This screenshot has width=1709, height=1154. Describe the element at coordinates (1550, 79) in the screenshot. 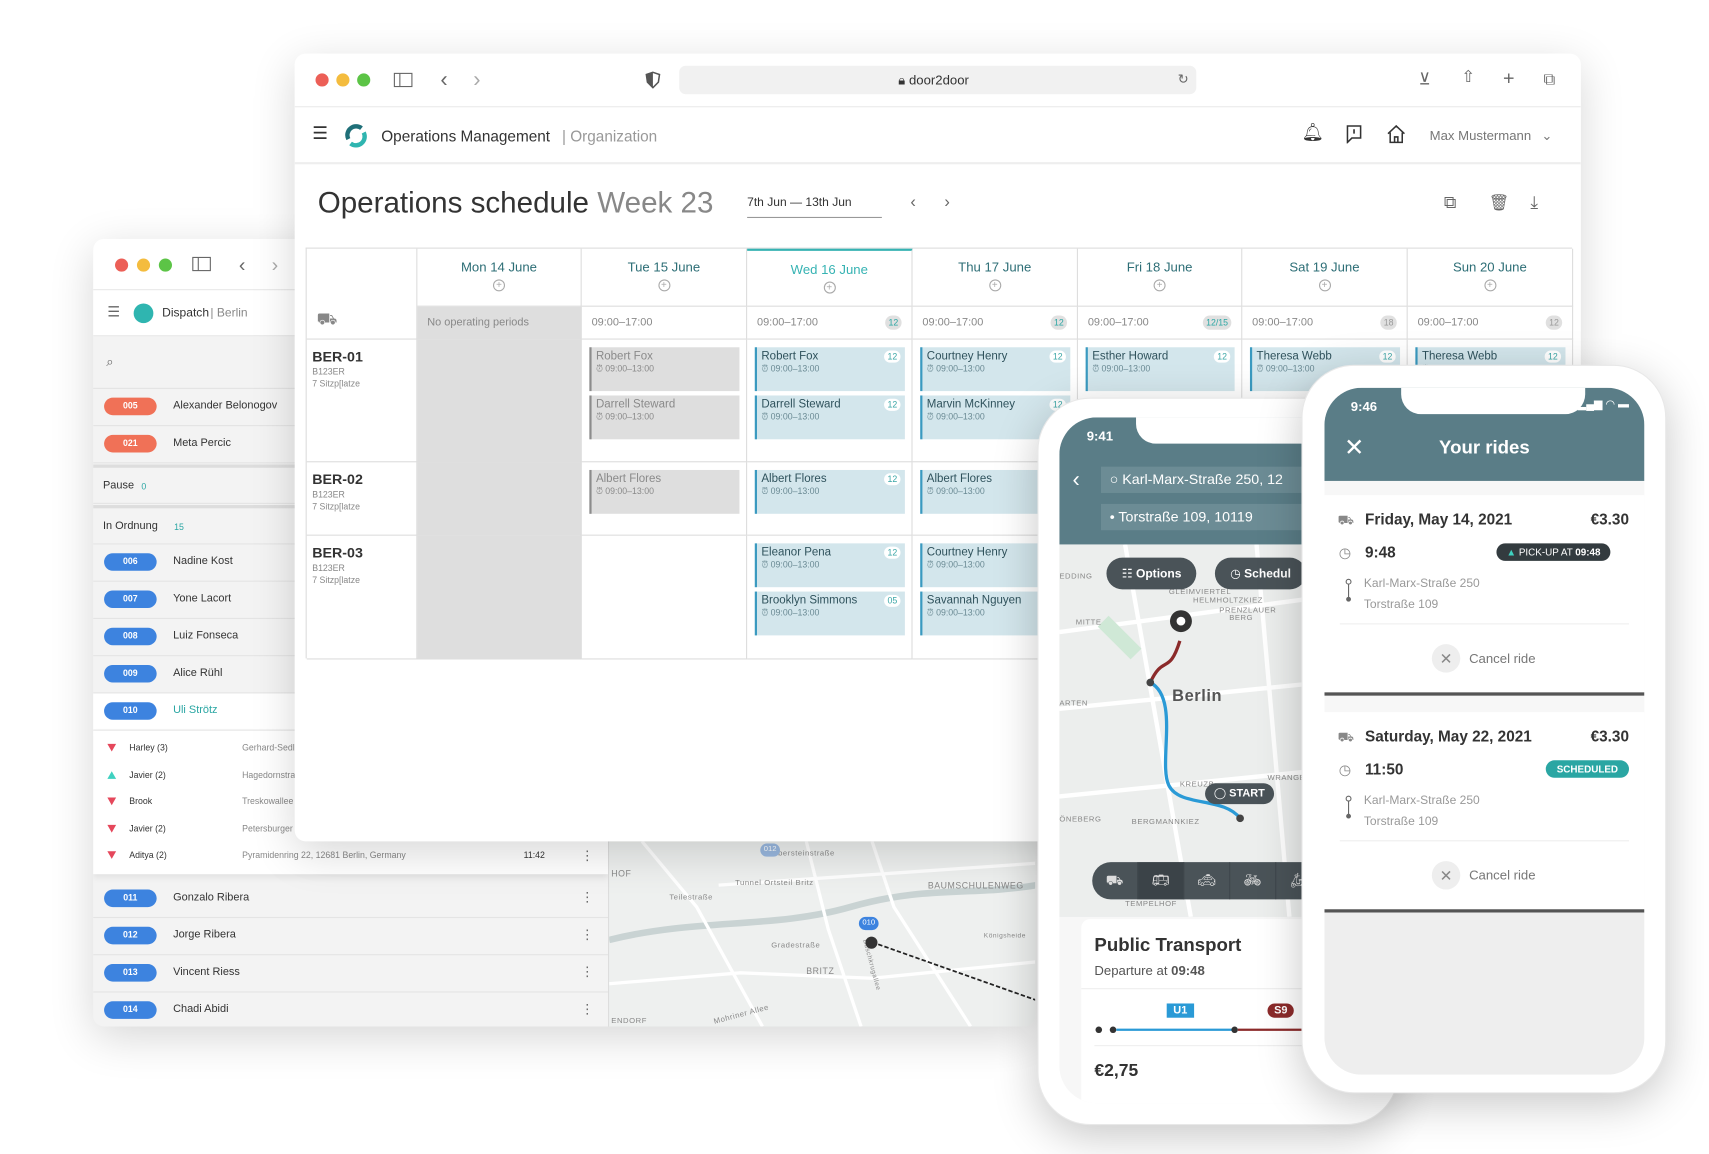

I see `tabs-overview-icon: ⧉` at that location.